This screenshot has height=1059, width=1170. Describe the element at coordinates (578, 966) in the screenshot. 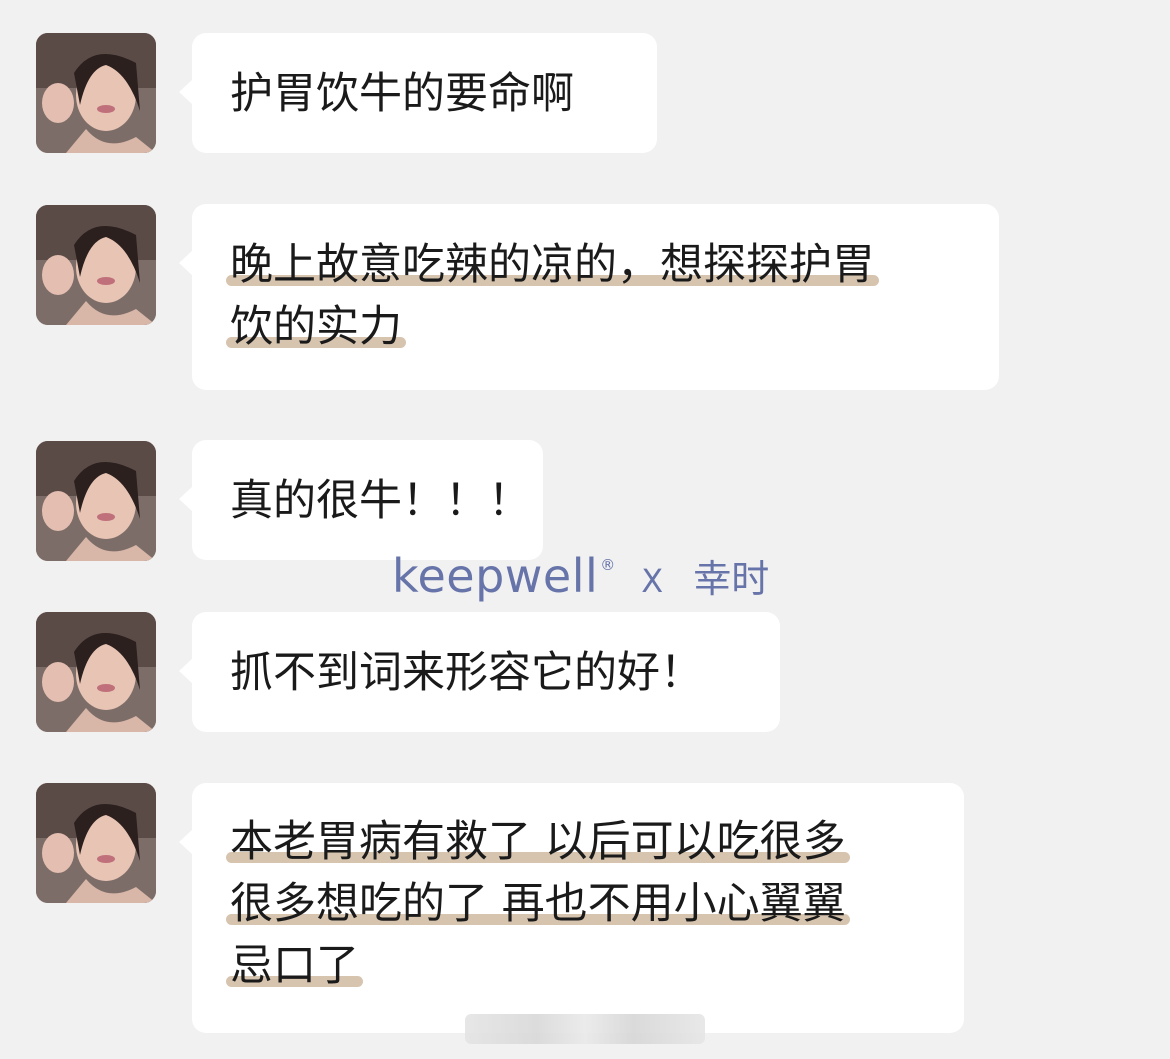

I see `message-line: 忌口了` at that location.